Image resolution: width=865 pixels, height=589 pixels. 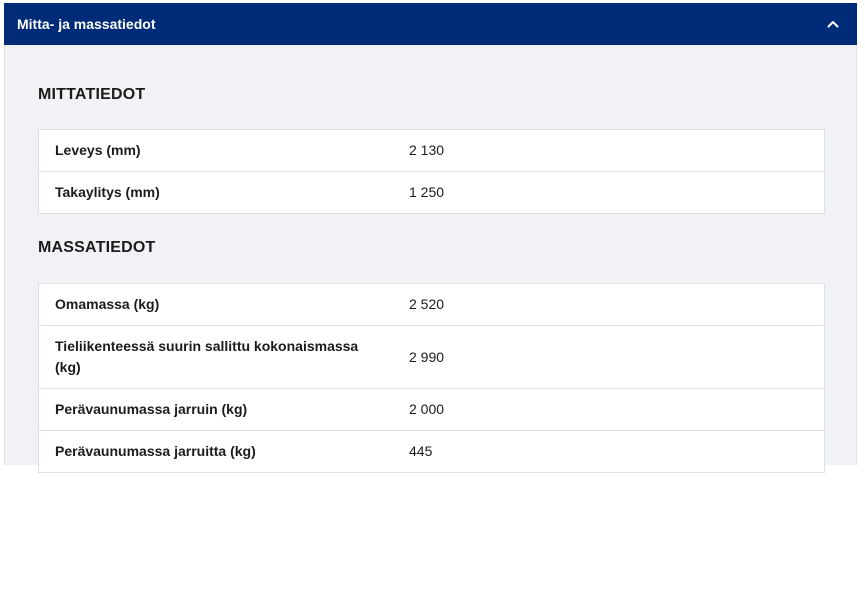 What do you see at coordinates (215, 304) in the screenshot?
I see `row-label: Omamassa (kg)` at bounding box center [215, 304].